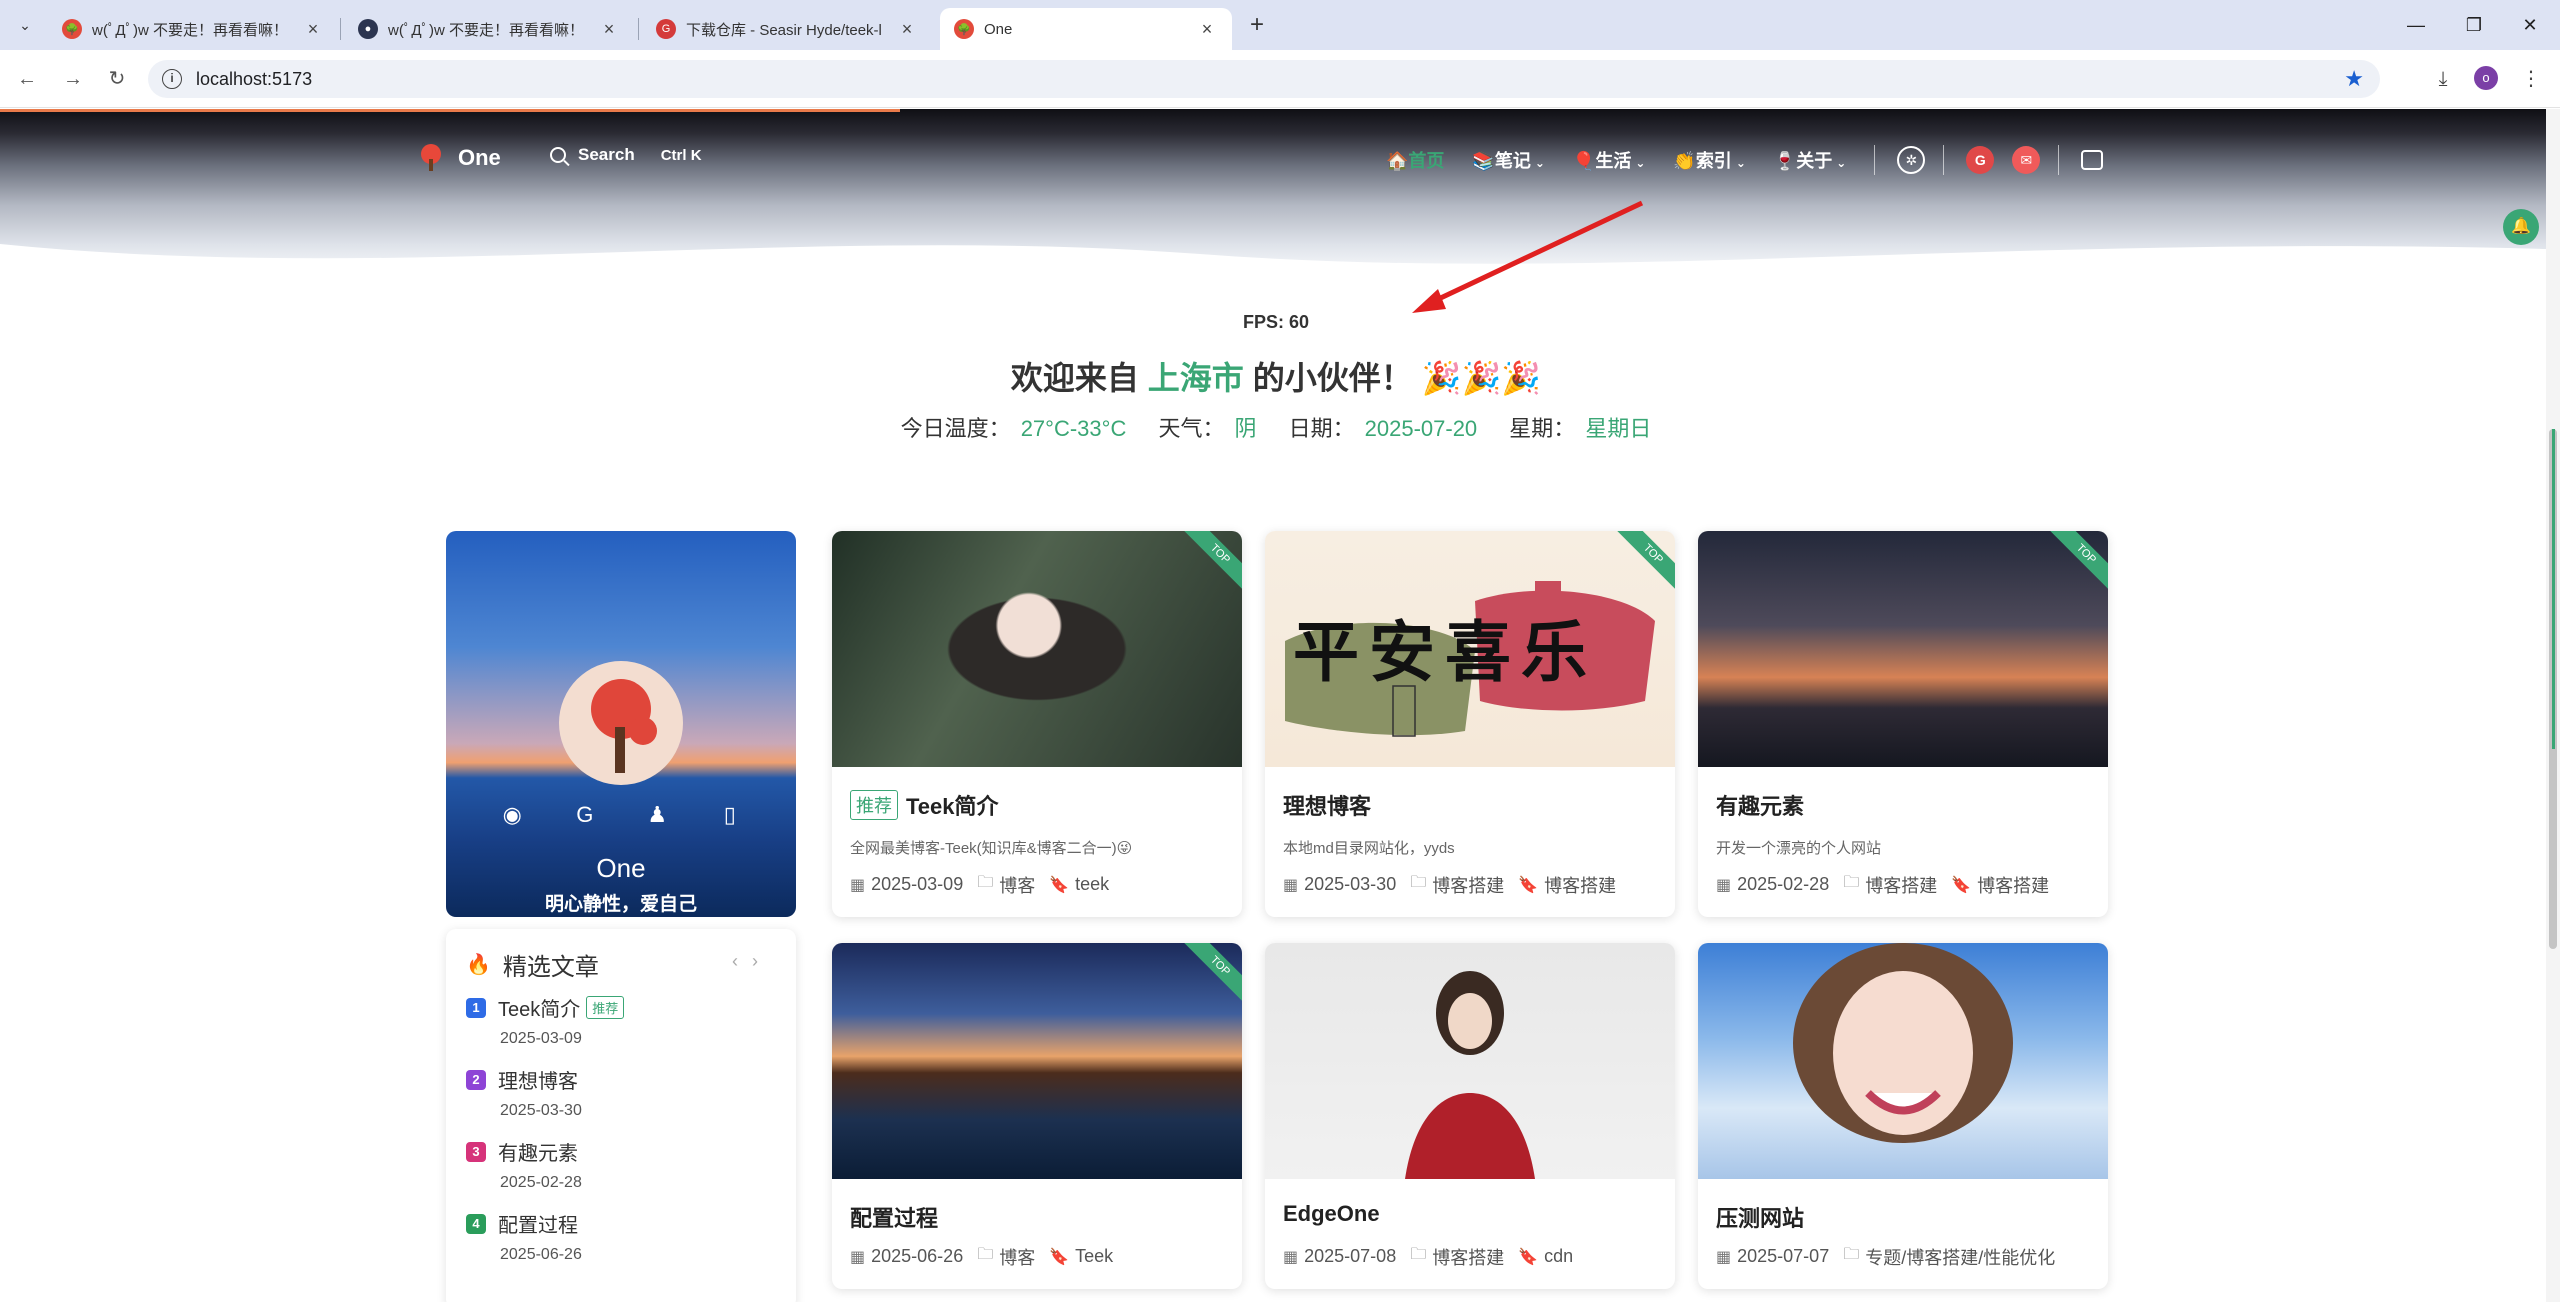  Describe the element at coordinates (991, 848) in the screenshot. I see `article-description: 全网最美博客-Teek(知识库&博客二合一)😜` at that location.